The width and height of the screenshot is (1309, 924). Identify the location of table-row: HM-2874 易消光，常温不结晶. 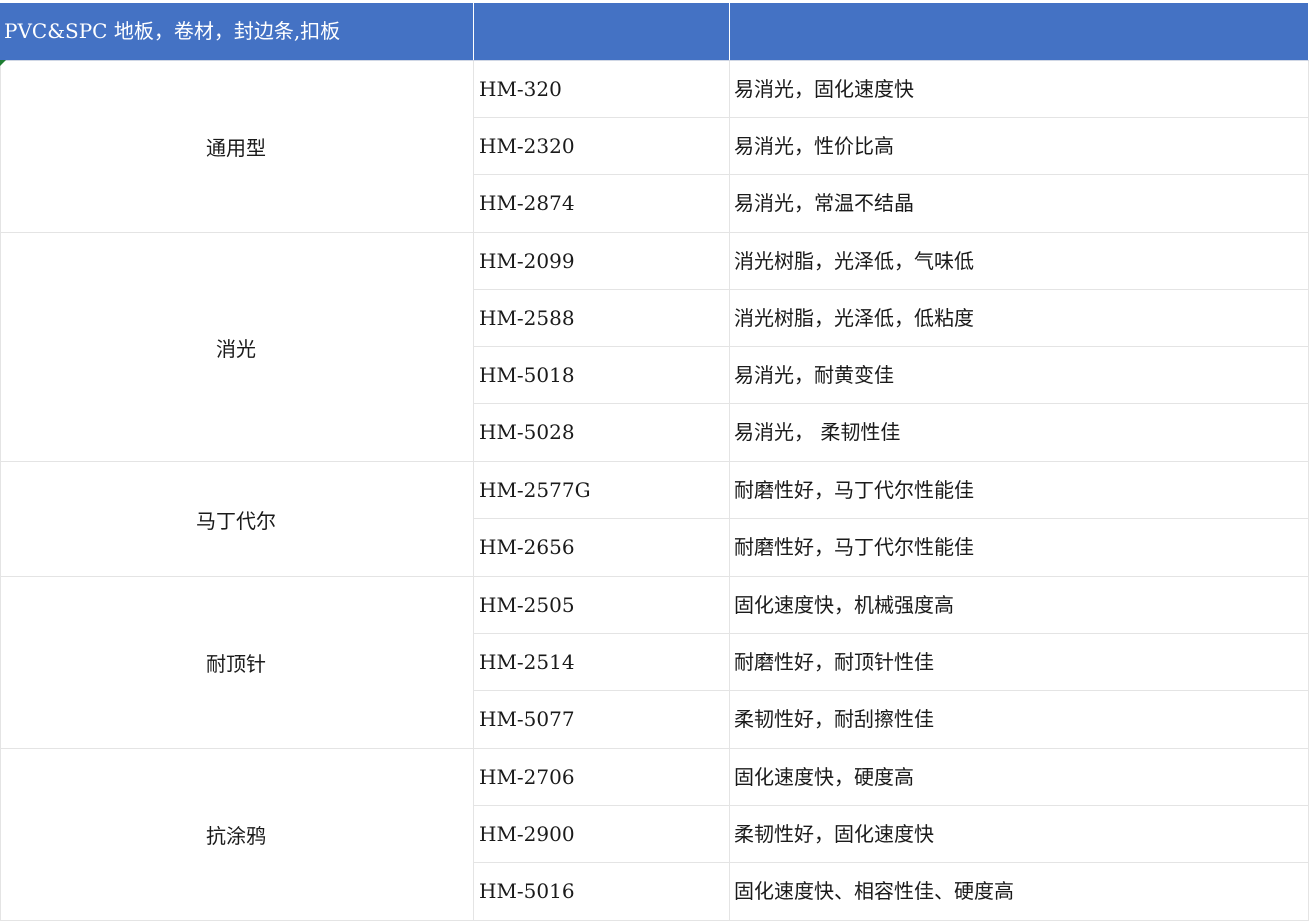
(891, 203).